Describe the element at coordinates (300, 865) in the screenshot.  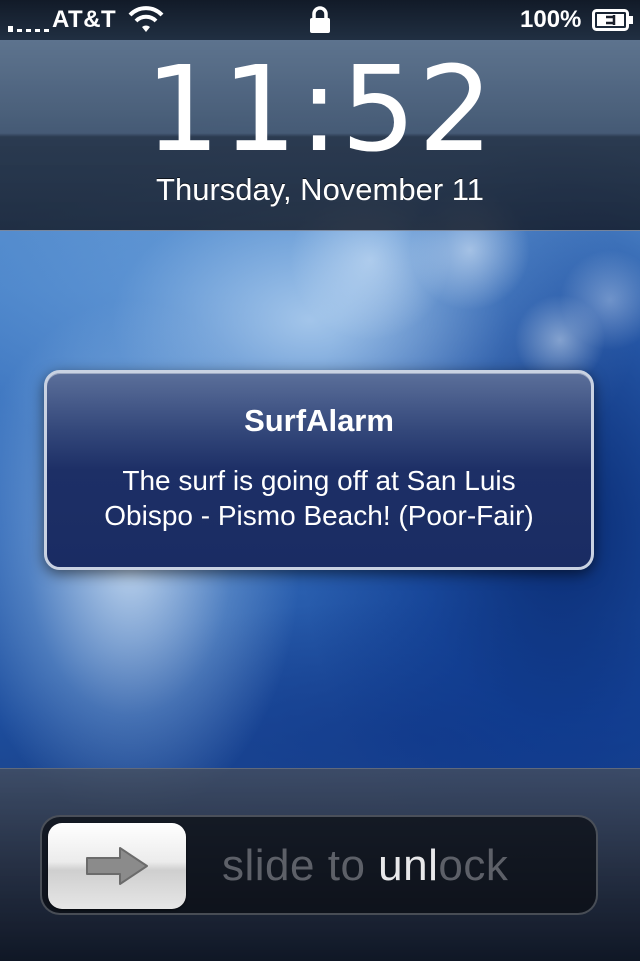
I see `unlock-label-start: slide to` at that location.